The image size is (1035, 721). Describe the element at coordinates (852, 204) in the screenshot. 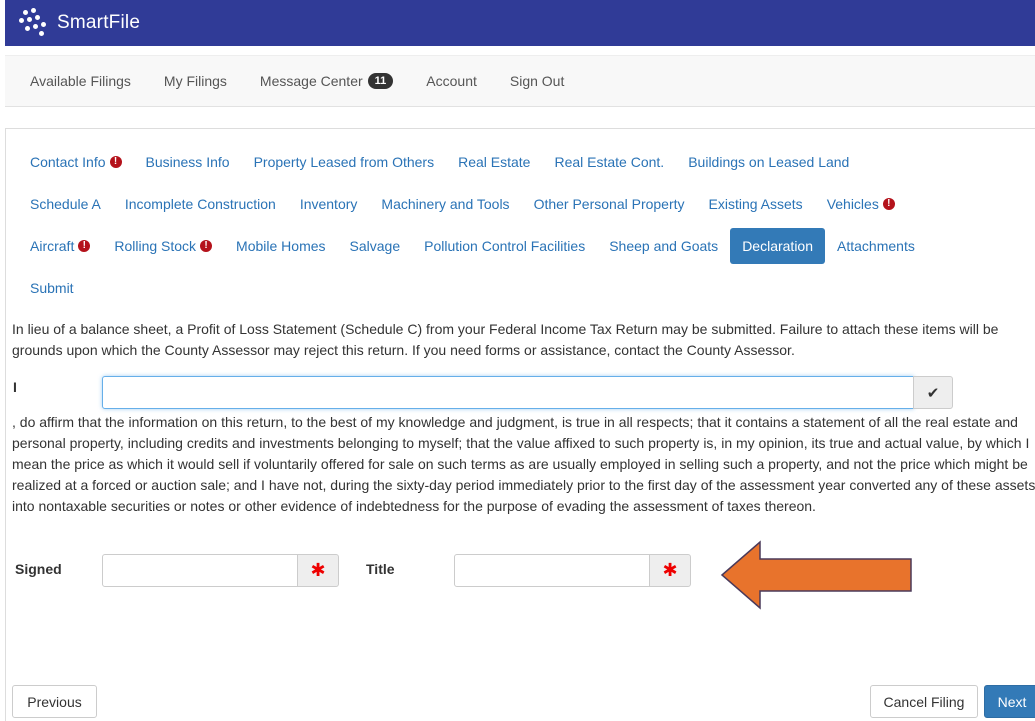

I see `tab-label: Vehicles` at that location.